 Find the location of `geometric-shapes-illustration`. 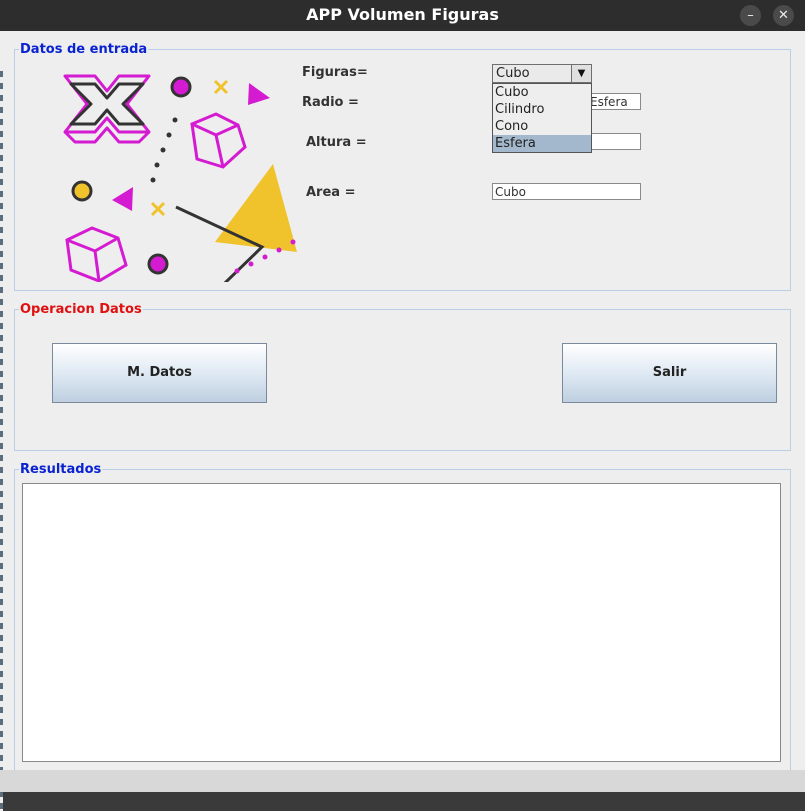

geometric-shapes-illustration is located at coordinates (180, 178).